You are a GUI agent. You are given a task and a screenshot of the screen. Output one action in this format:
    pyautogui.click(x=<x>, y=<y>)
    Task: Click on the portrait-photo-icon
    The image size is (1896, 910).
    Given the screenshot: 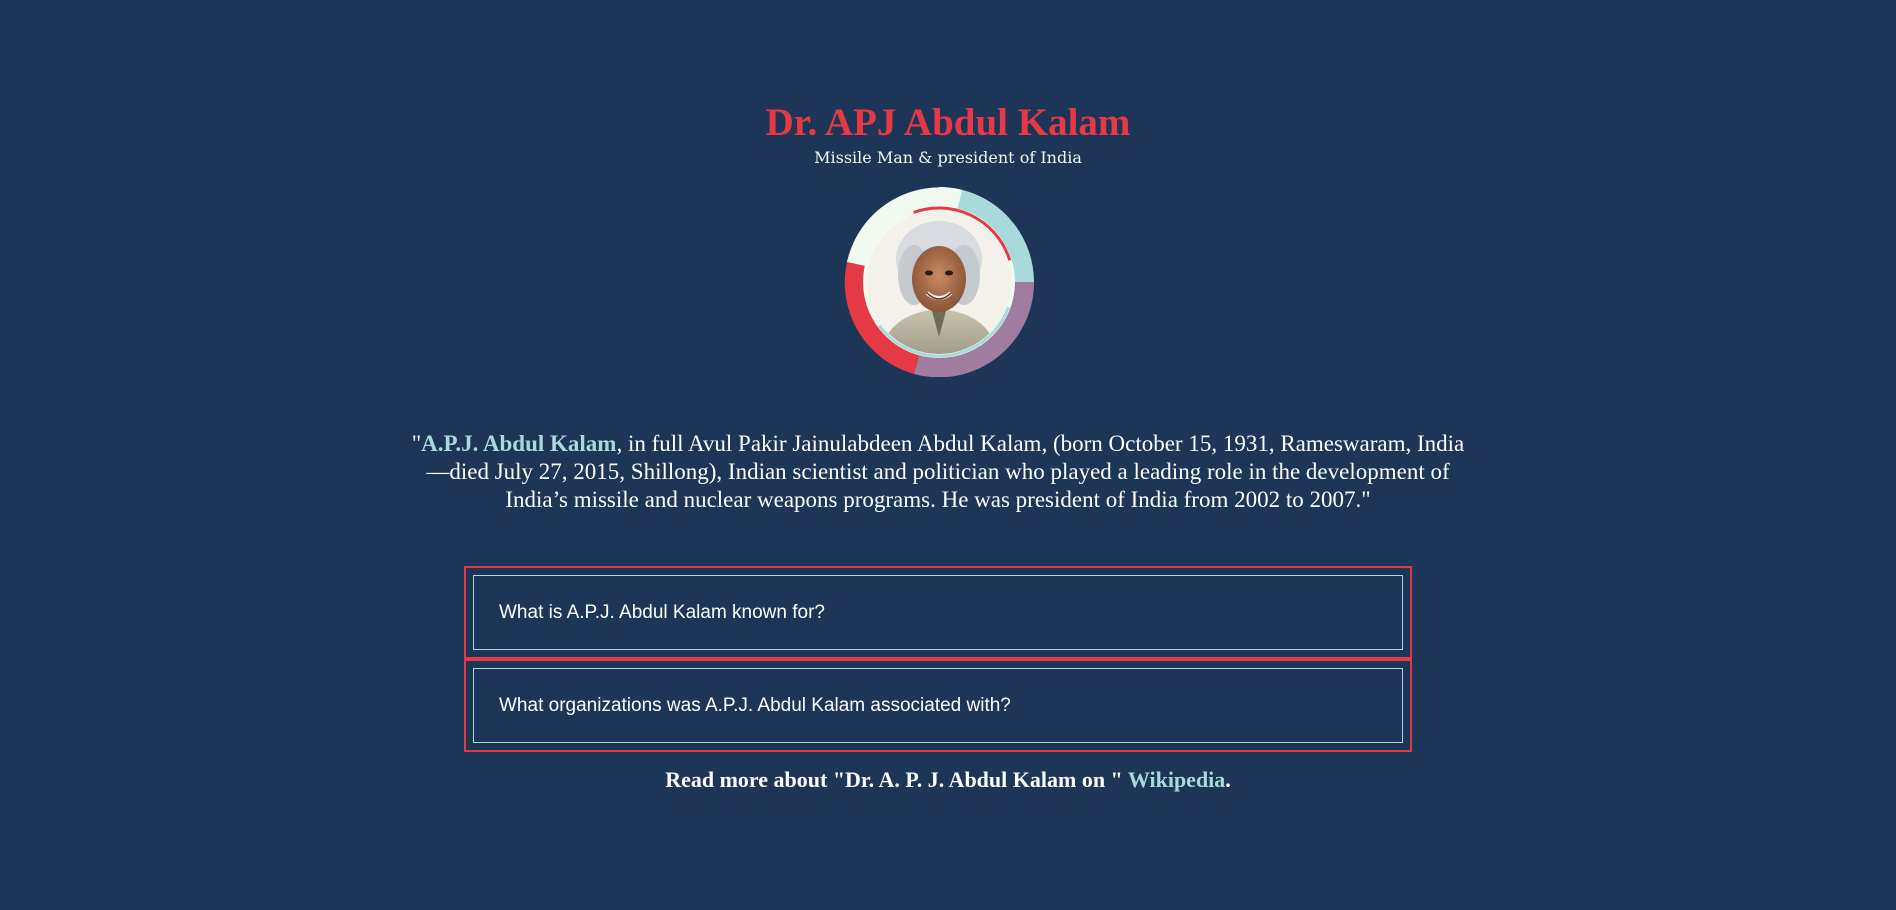 What is the action you would take?
    pyautogui.click(x=939, y=282)
    